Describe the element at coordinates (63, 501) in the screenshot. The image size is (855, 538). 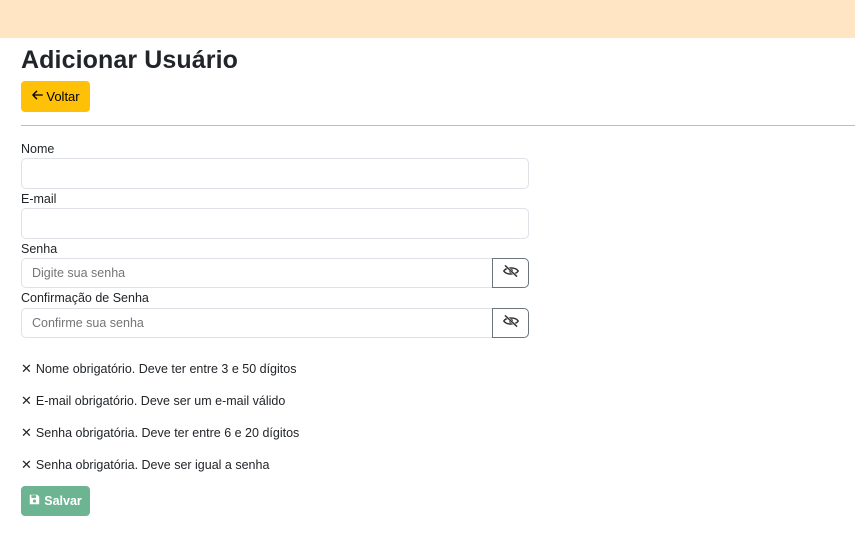
I see `save-button-label: Salvar` at that location.